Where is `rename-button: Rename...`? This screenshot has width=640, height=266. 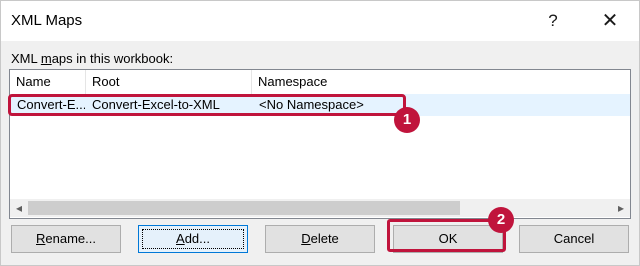 rename-button: Rename... is located at coordinates (66, 239).